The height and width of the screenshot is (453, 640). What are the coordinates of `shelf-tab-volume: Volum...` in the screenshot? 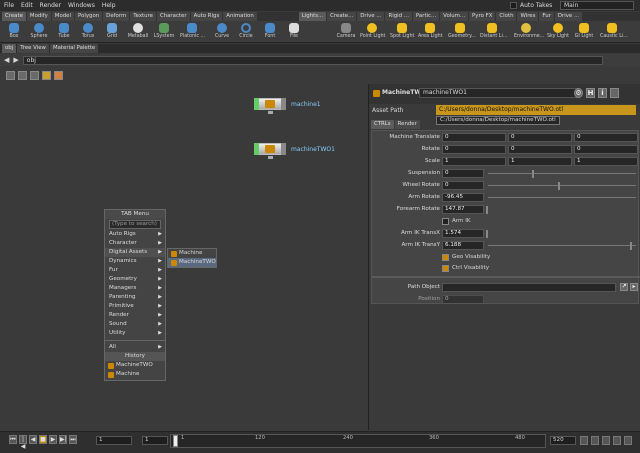 It's located at (454, 16).